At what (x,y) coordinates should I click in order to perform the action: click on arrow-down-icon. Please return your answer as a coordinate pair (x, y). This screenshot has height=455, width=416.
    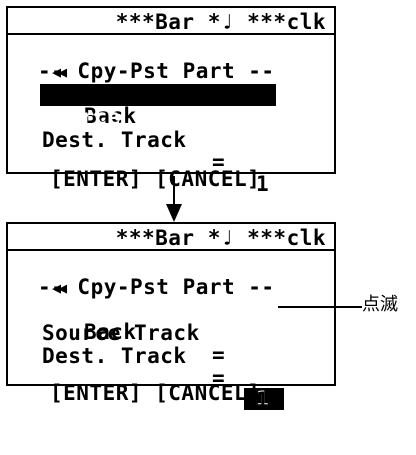
    Looking at the image, I should click on (174, 199).